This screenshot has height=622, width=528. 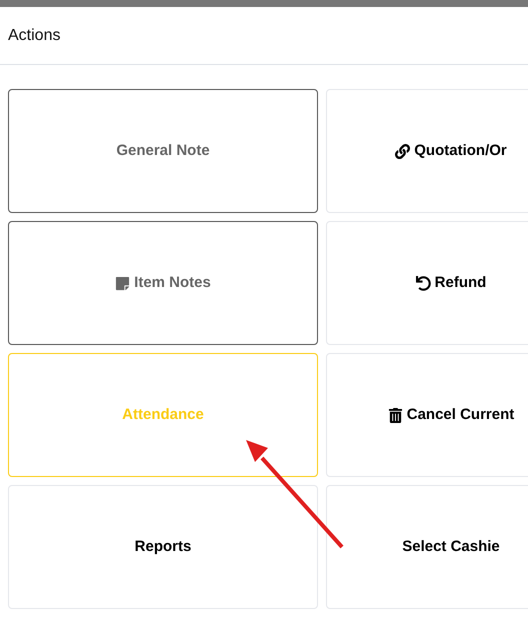 What do you see at coordinates (402, 151) in the screenshot?
I see `link-icon` at bounding box center [402, 151].